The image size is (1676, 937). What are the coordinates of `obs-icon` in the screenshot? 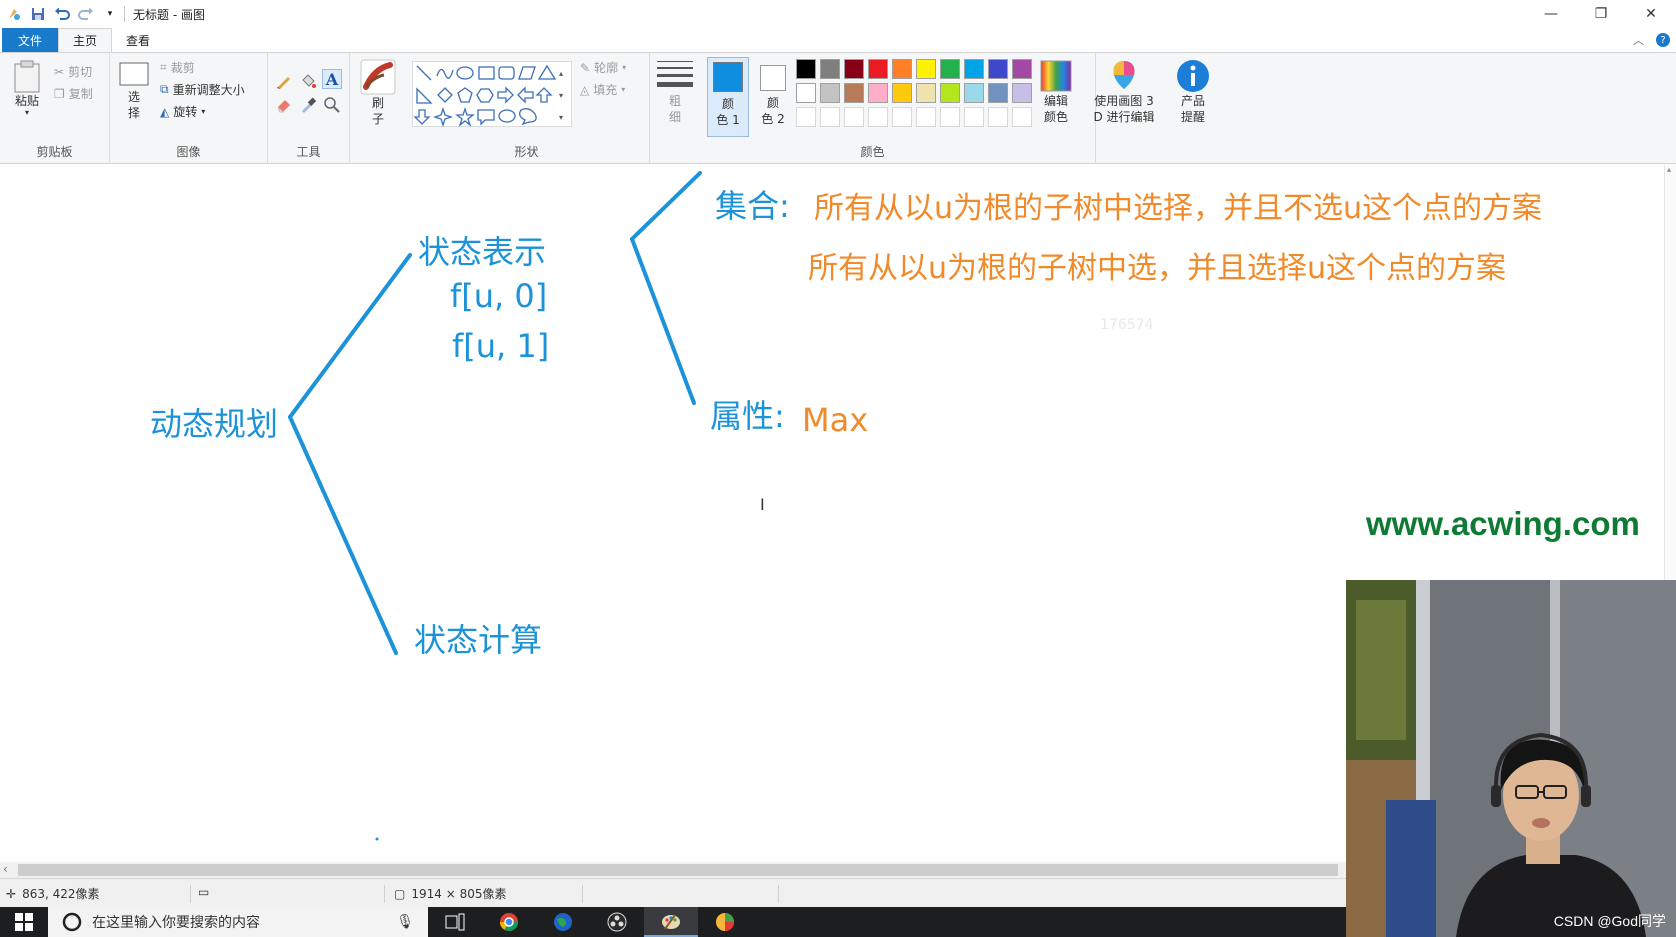 It's located at (617, 922).